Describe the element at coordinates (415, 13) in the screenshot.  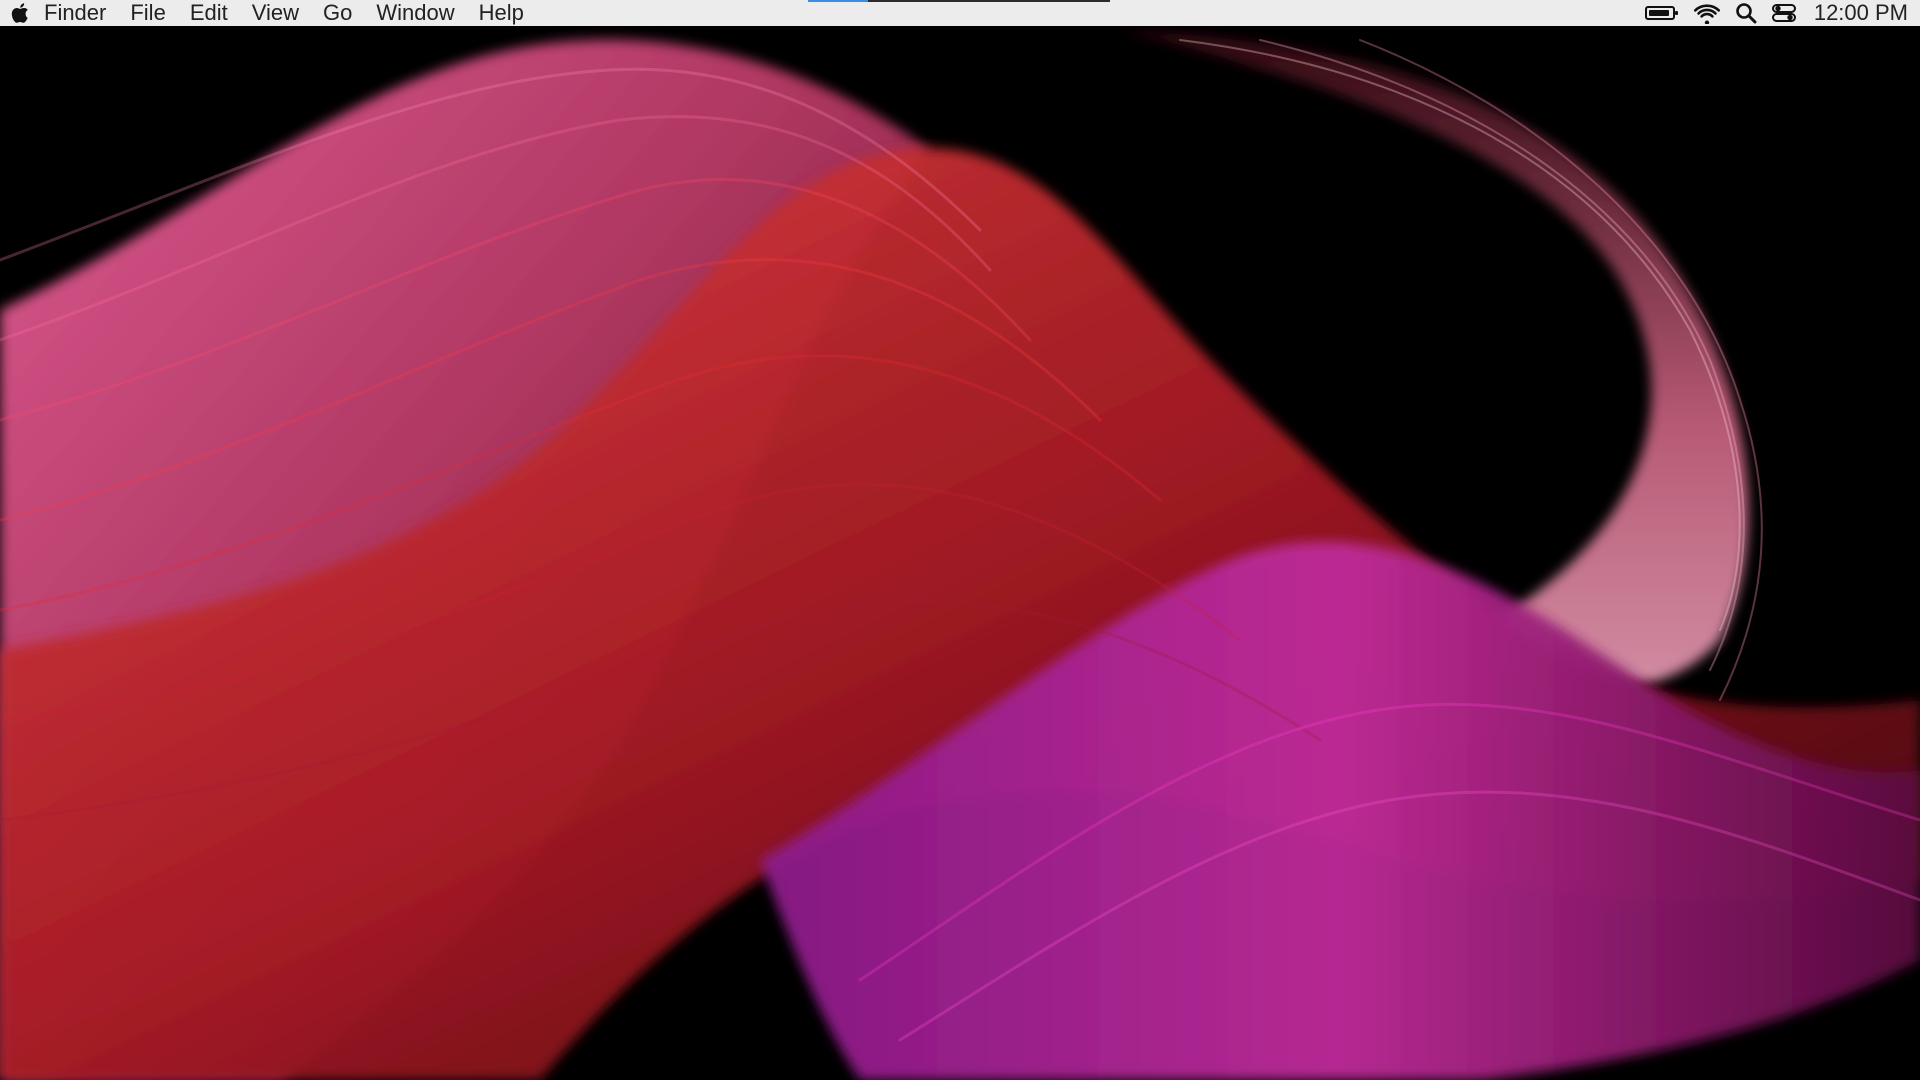
I see `menu-window: Window` at that location.